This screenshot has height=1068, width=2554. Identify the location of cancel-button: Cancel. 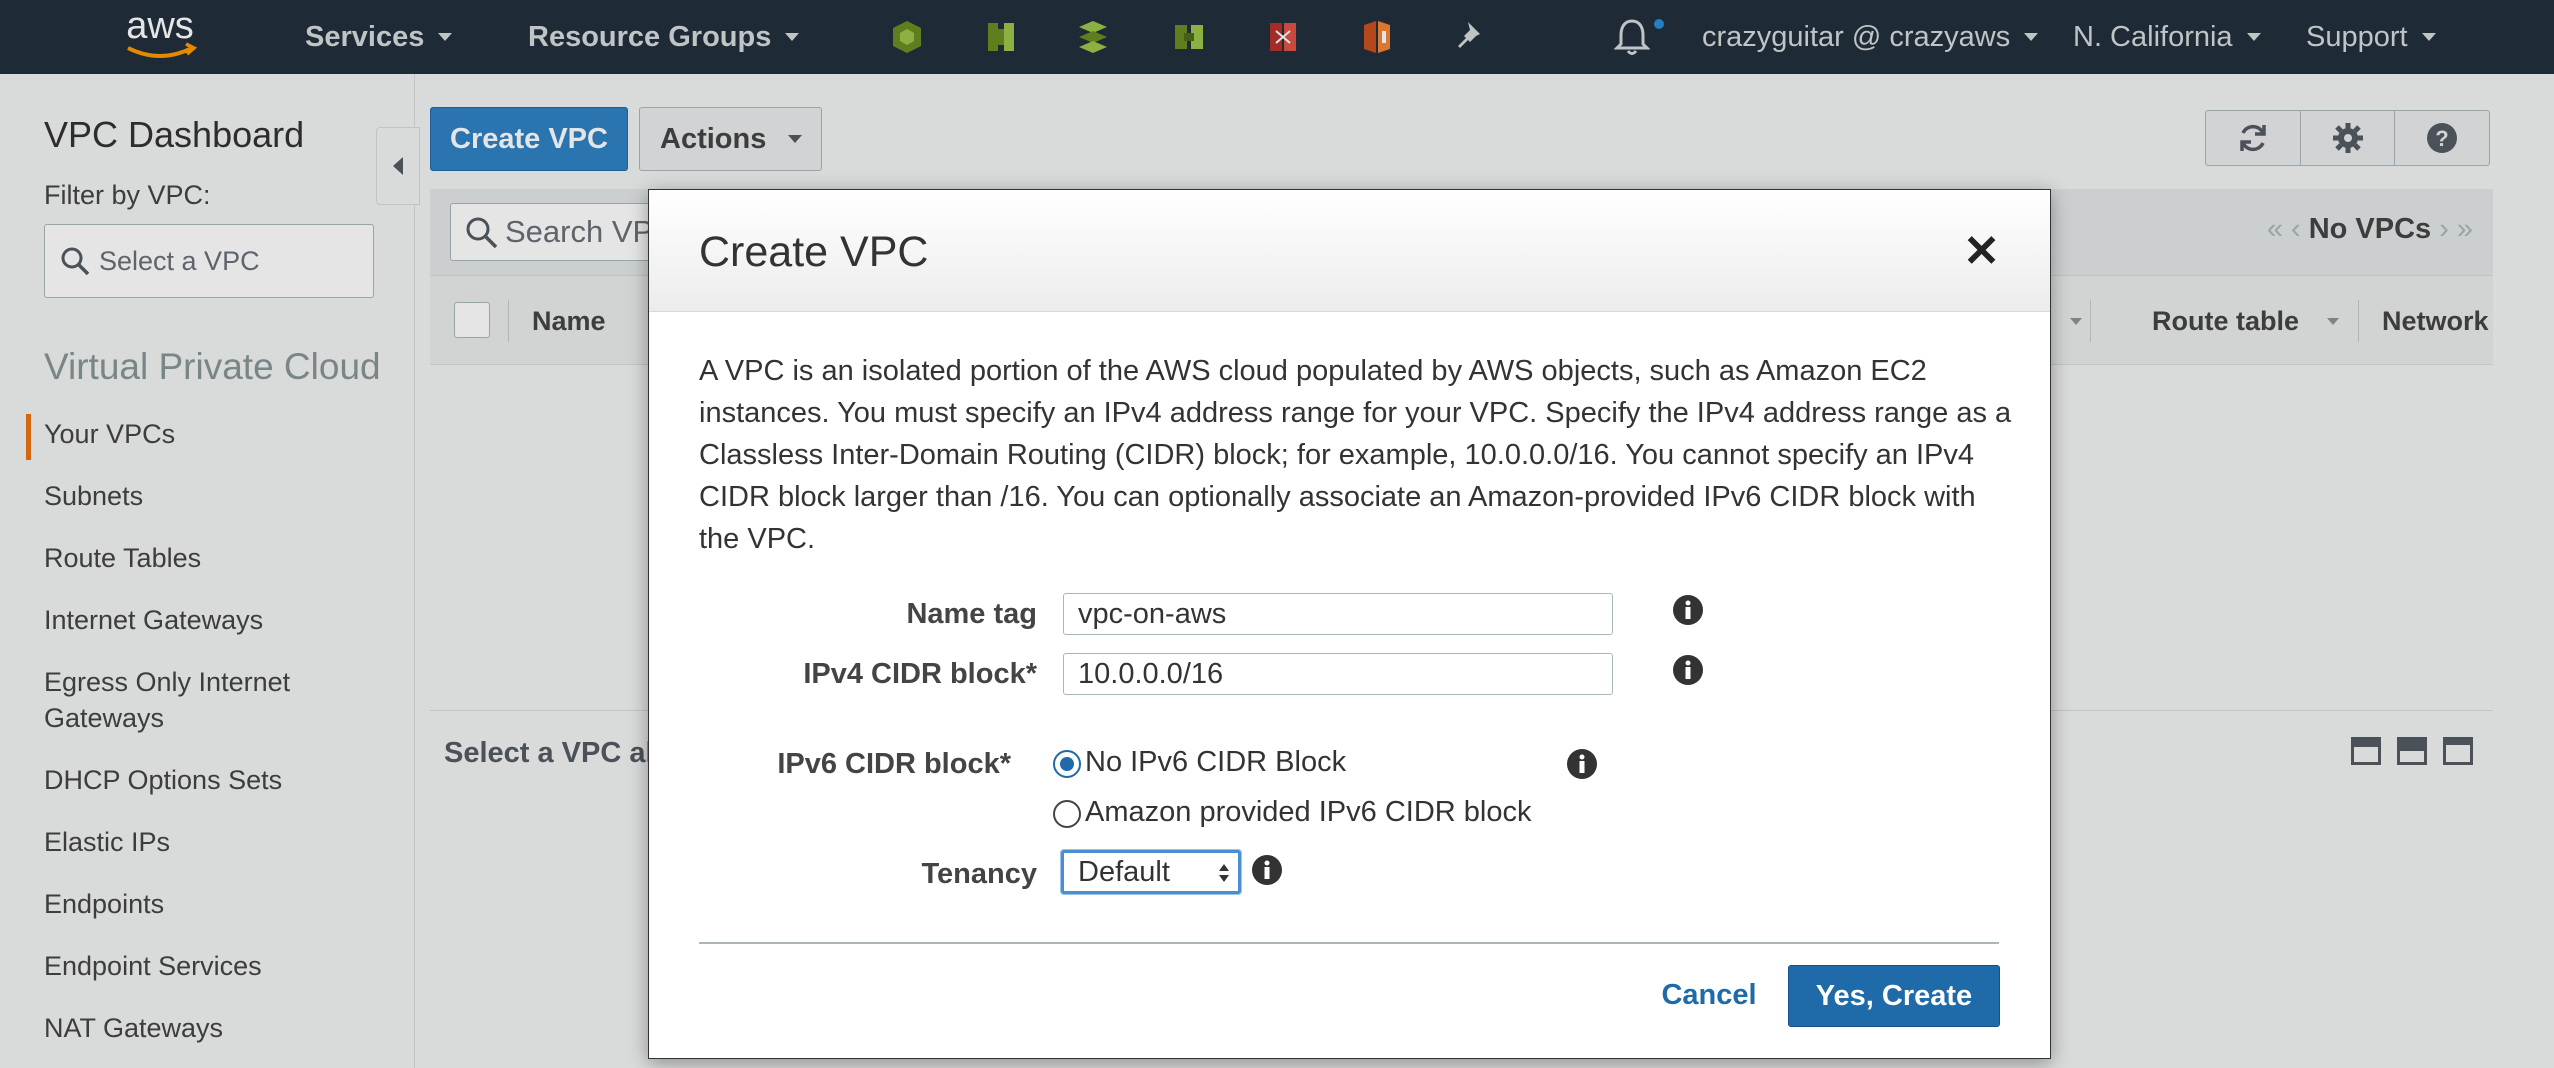
(1709, 995).